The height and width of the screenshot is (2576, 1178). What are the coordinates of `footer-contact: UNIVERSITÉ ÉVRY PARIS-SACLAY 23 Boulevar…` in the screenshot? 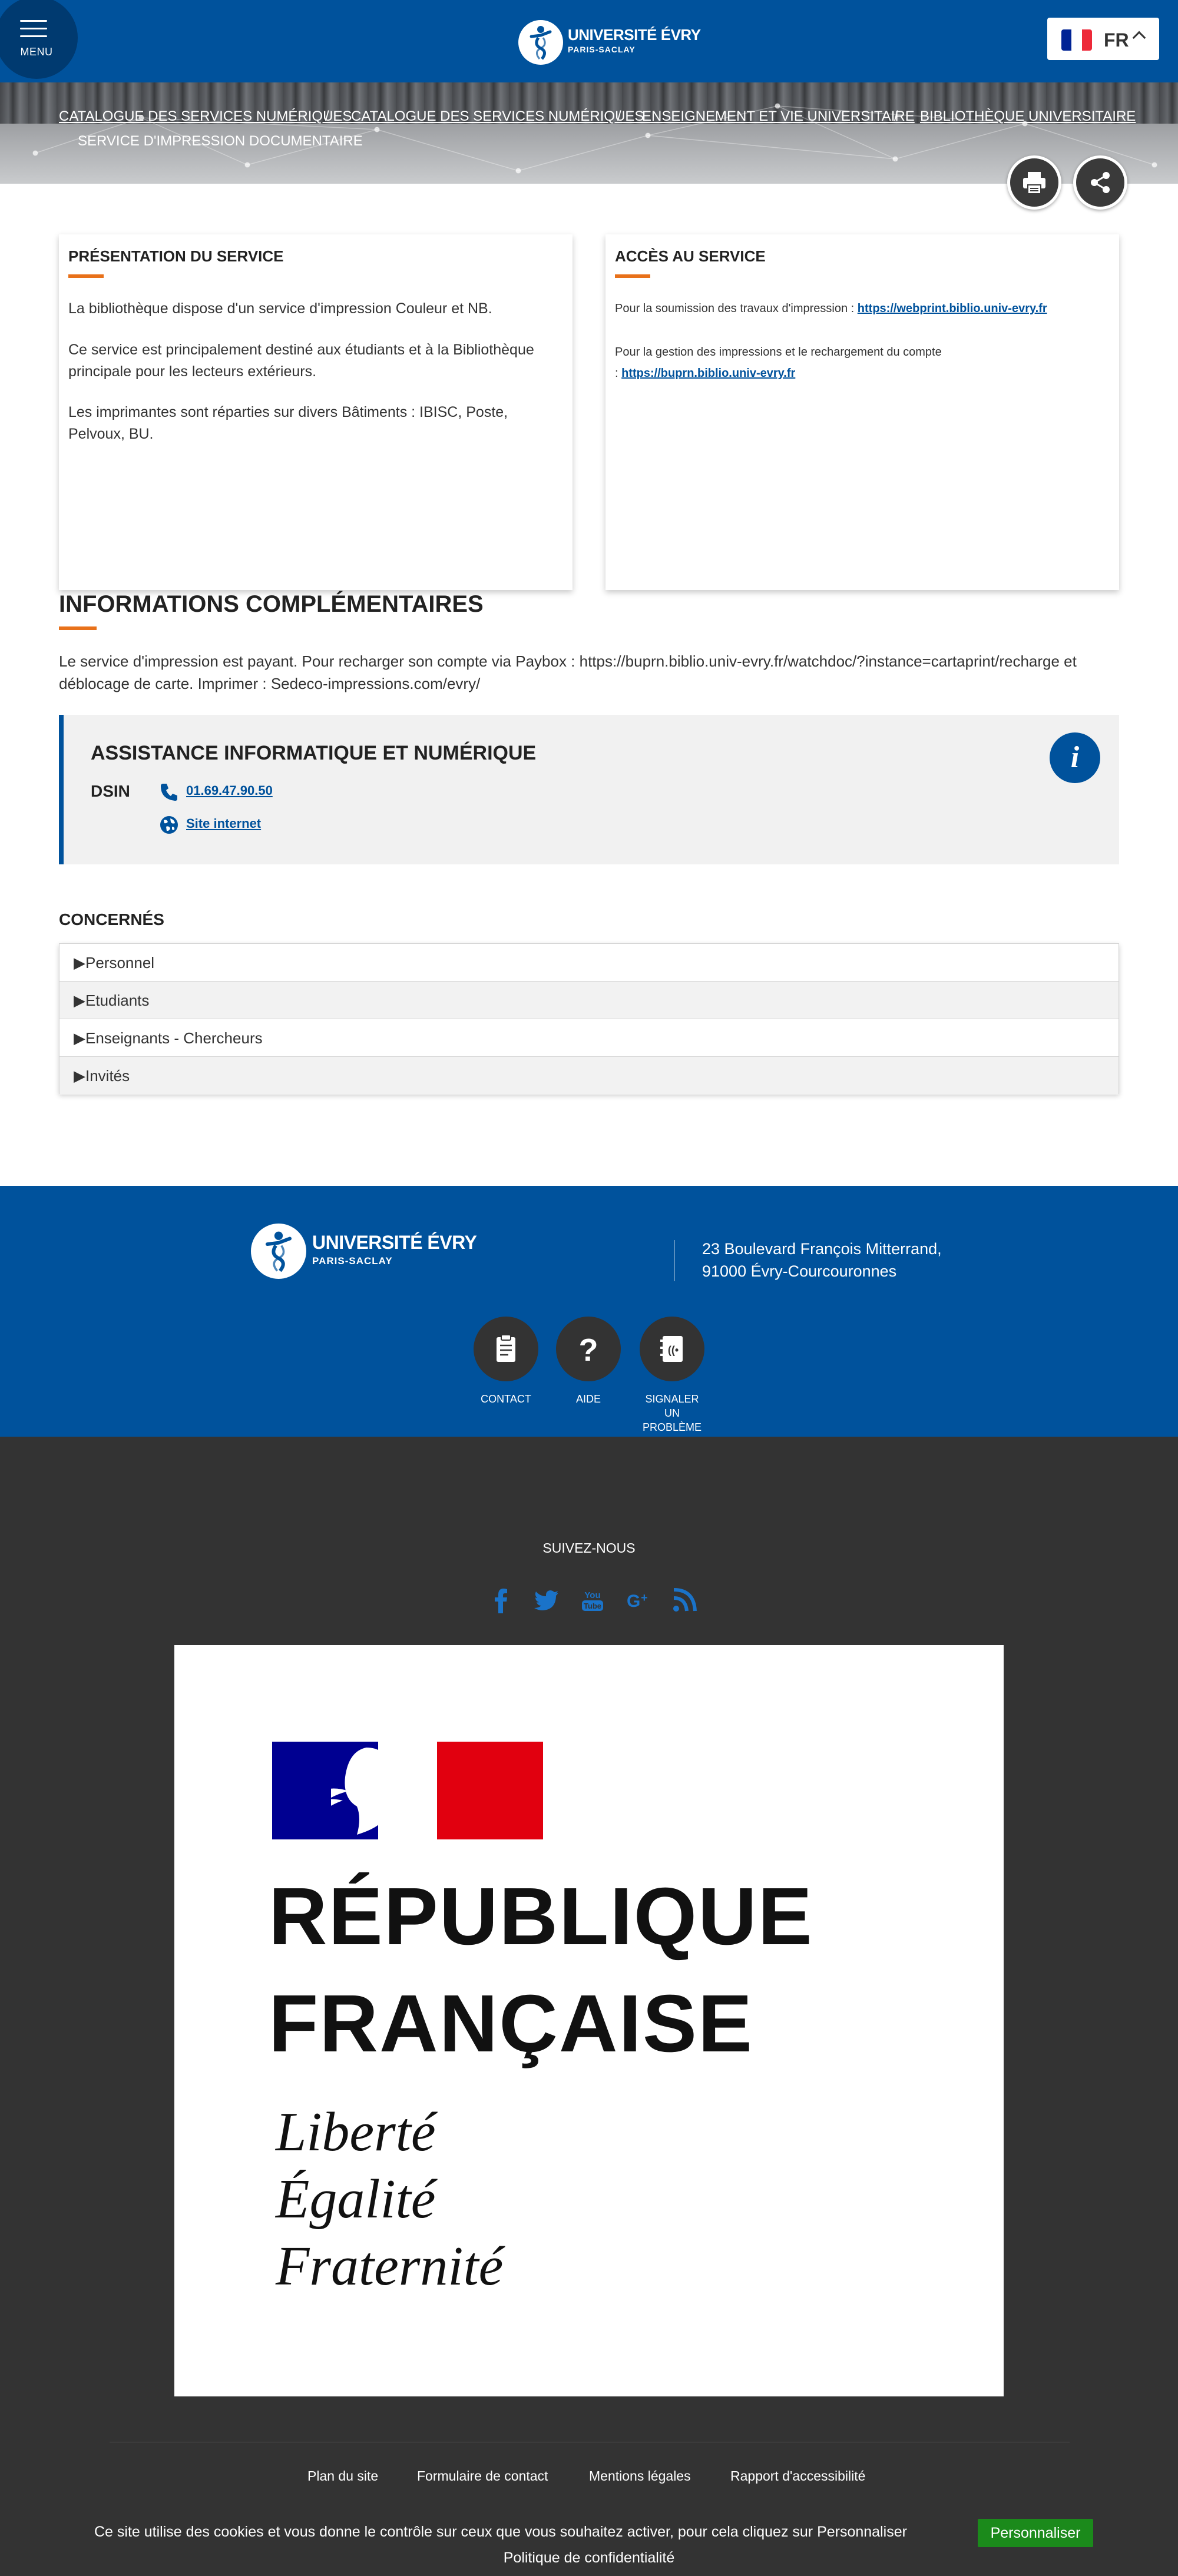 It's located at (589, 1312).